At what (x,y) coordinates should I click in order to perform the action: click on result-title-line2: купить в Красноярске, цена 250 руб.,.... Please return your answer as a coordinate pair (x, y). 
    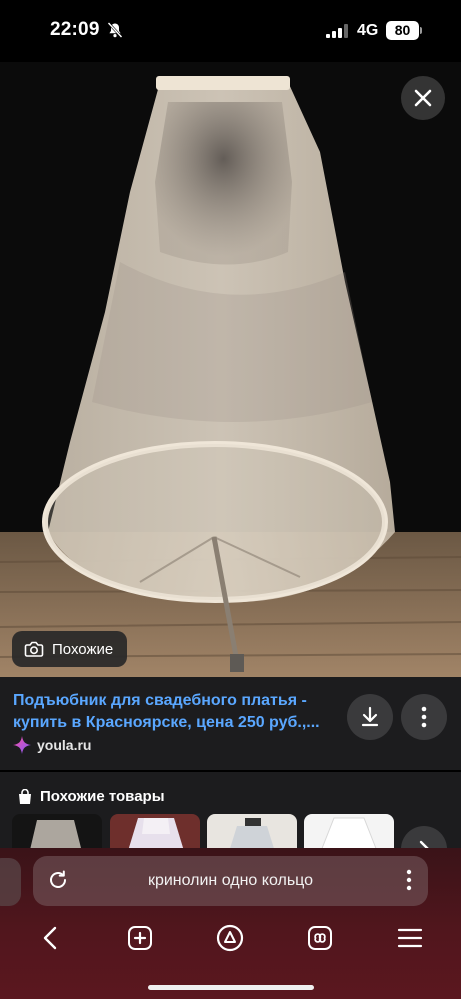
    Looking at the image, I should click on (166, 722).